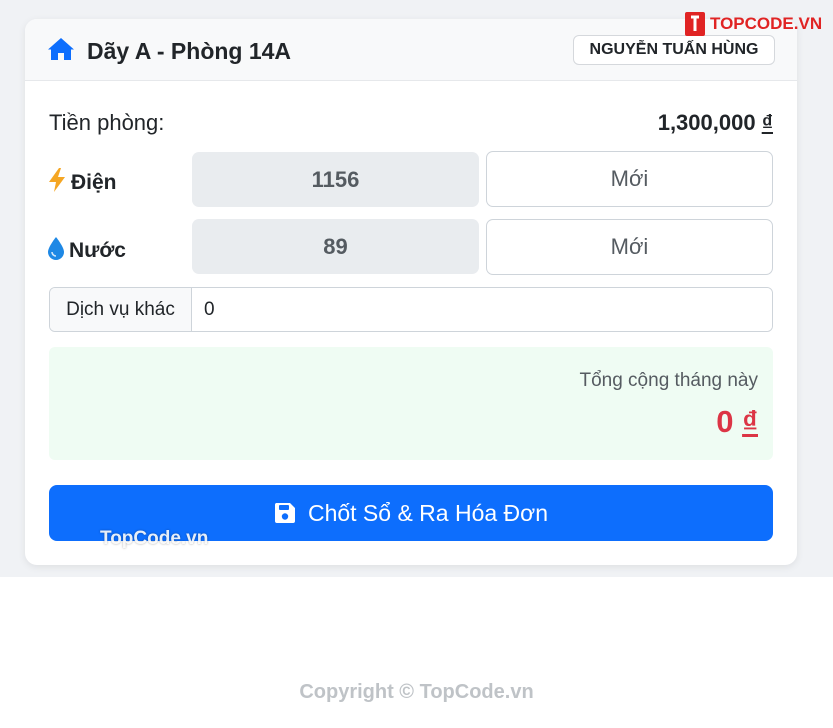  I want to click on tenant-badge: NGUYỄN TUẤN HÙNG, so click(674, 50).